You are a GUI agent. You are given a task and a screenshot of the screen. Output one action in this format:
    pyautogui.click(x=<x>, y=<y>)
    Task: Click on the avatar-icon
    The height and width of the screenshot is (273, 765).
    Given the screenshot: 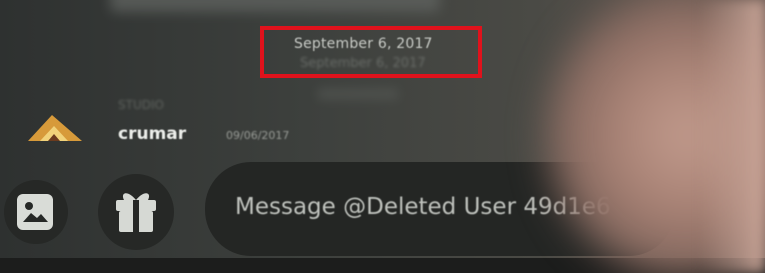 What is the action you would take?
    pyautogui.click(x=55, y=128)
    